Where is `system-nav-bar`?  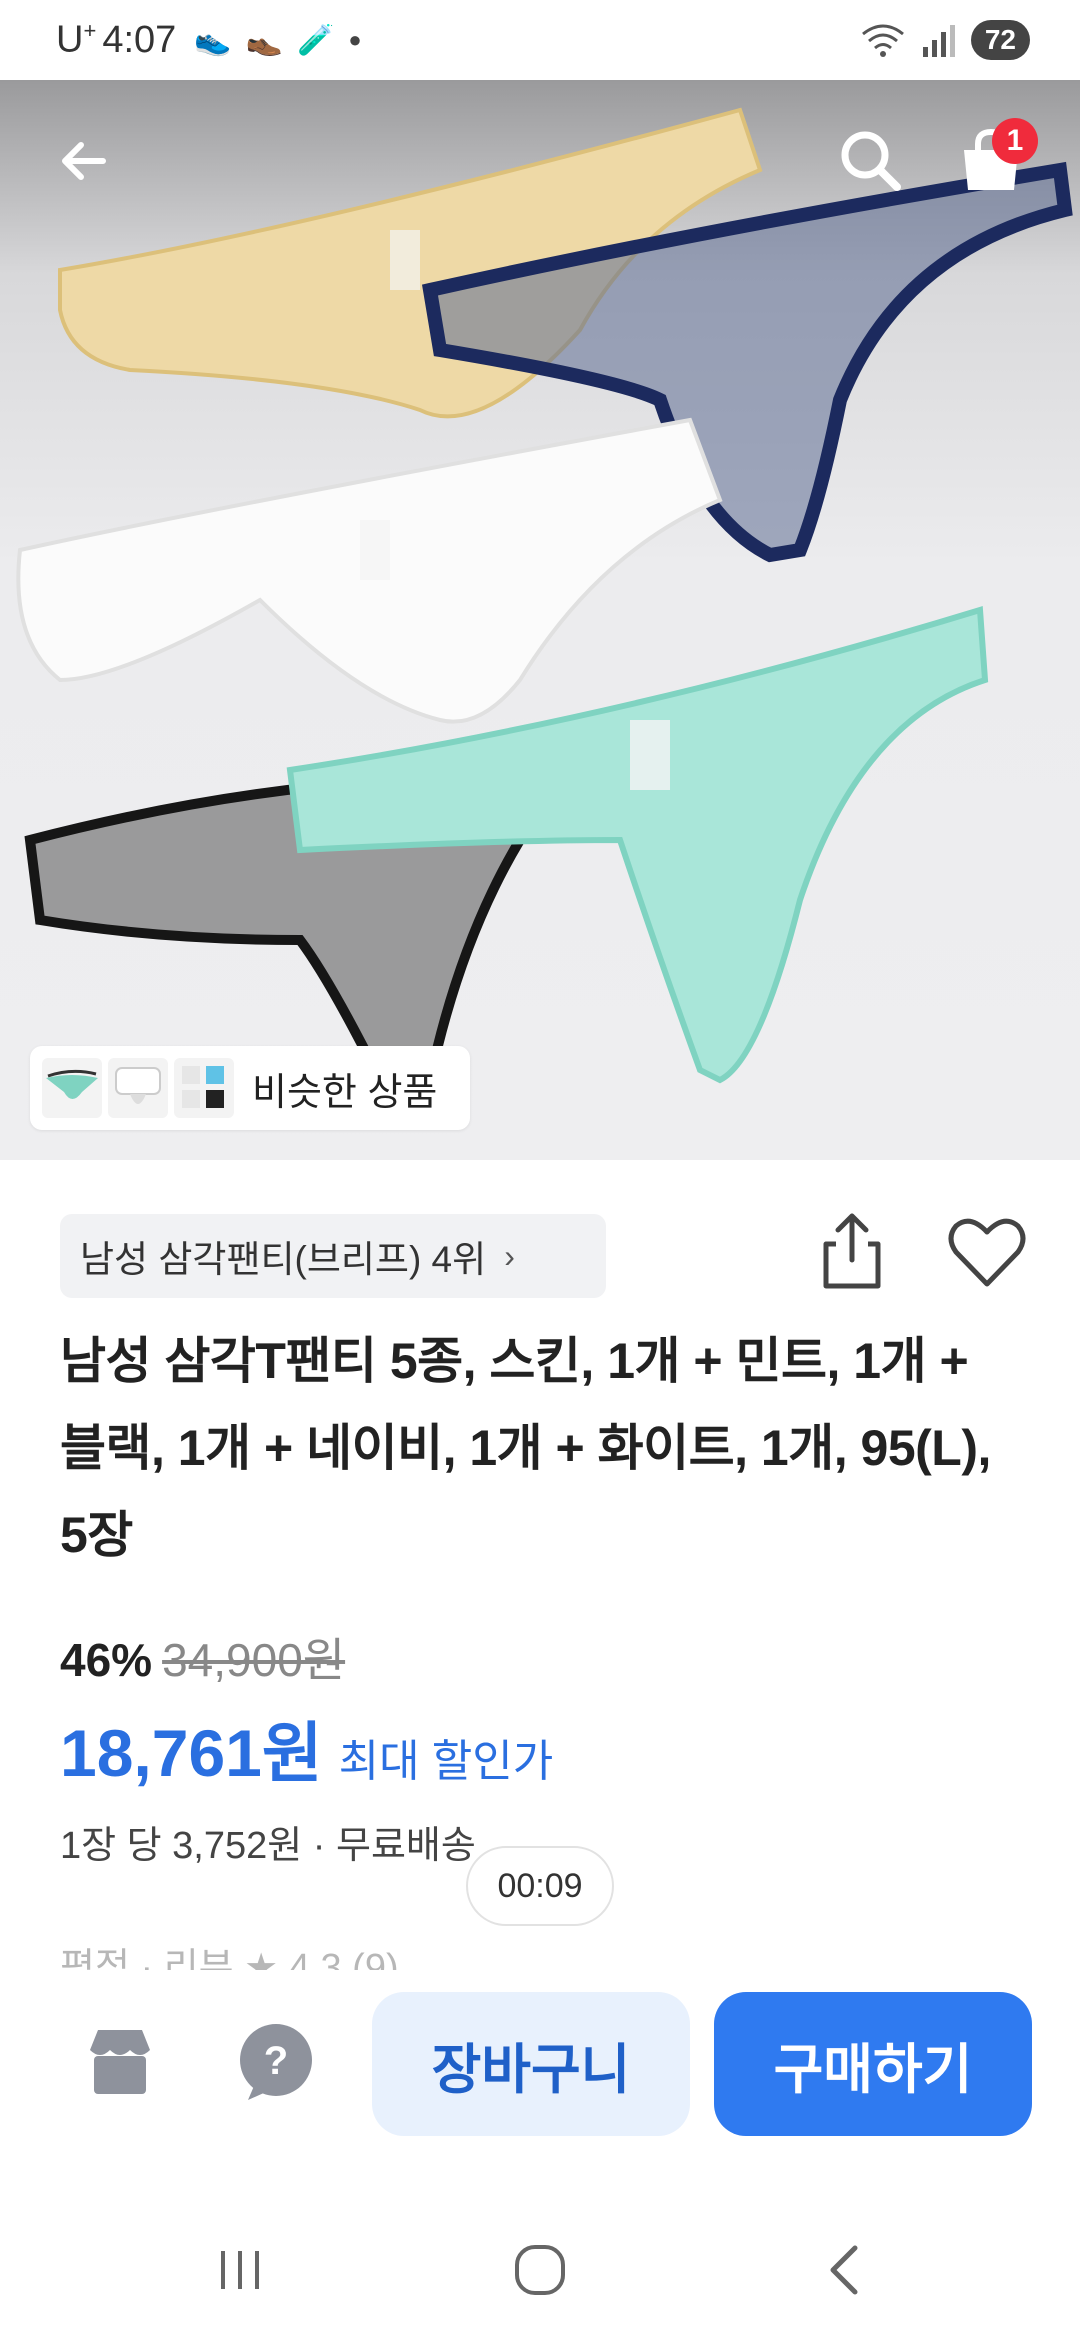
system-nav-bar is located at coordinates (540, 2270).